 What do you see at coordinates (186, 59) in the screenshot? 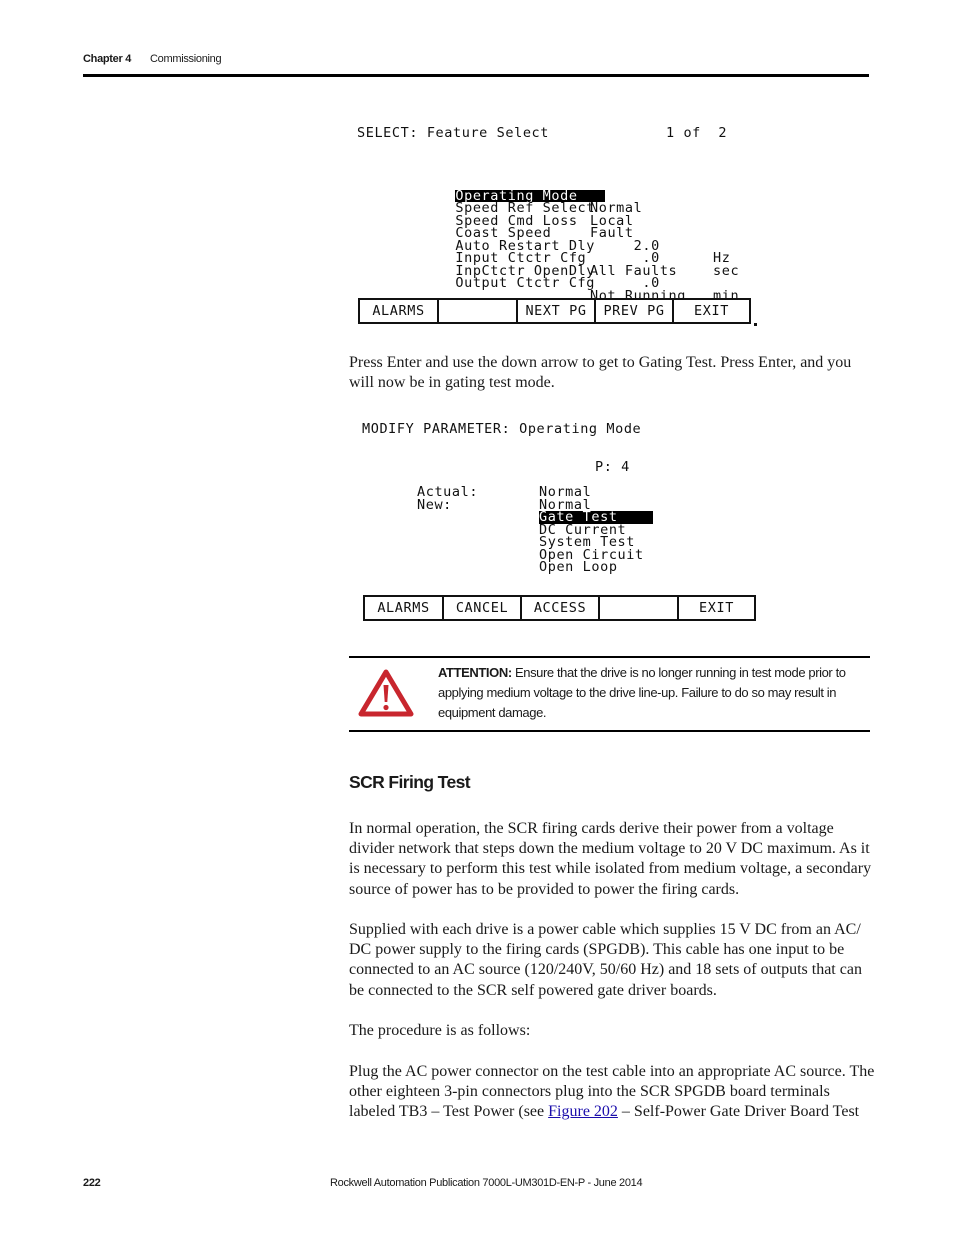
I see `section-label: Commissioning` at bounding box center [186, 59].